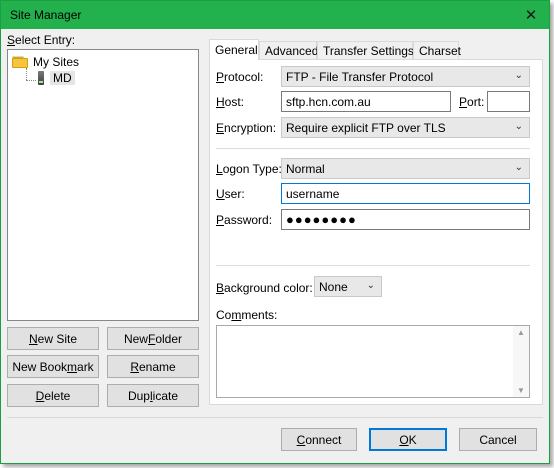  Describe the element at coordinates (373, 361) in the screenshot. I see `comments-textarea: ▲ ▼` at that location.